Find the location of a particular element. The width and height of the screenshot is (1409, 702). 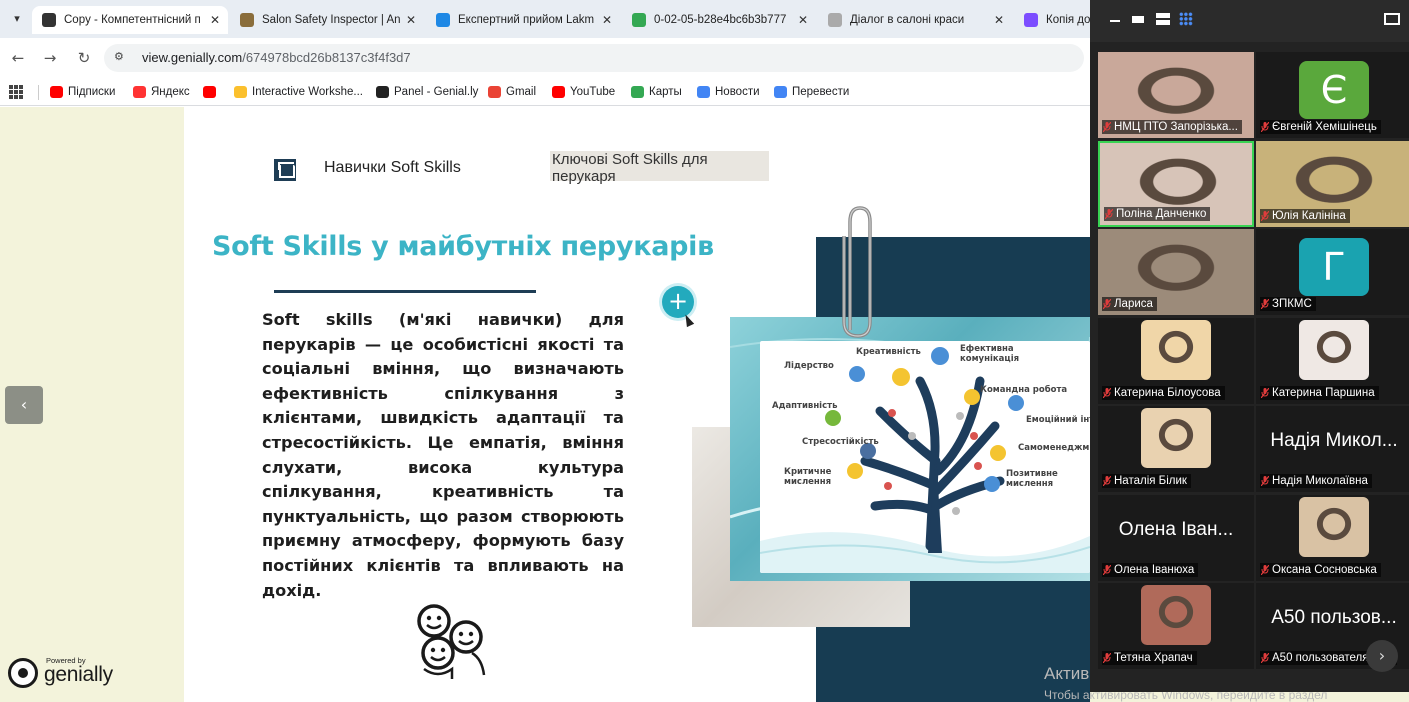

participant-tile: Катерина Білоусова is located at coordinates (1176, 360).